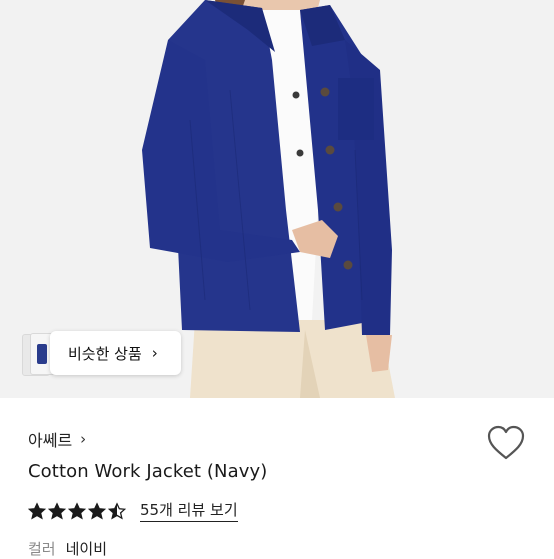 The height and width of the screenshot is (559, 554). What do you see at coordinates (105, 353) in the screenshot?
I see `similar-products-label: 비슷한 상품` at bounding box center [105, 353].